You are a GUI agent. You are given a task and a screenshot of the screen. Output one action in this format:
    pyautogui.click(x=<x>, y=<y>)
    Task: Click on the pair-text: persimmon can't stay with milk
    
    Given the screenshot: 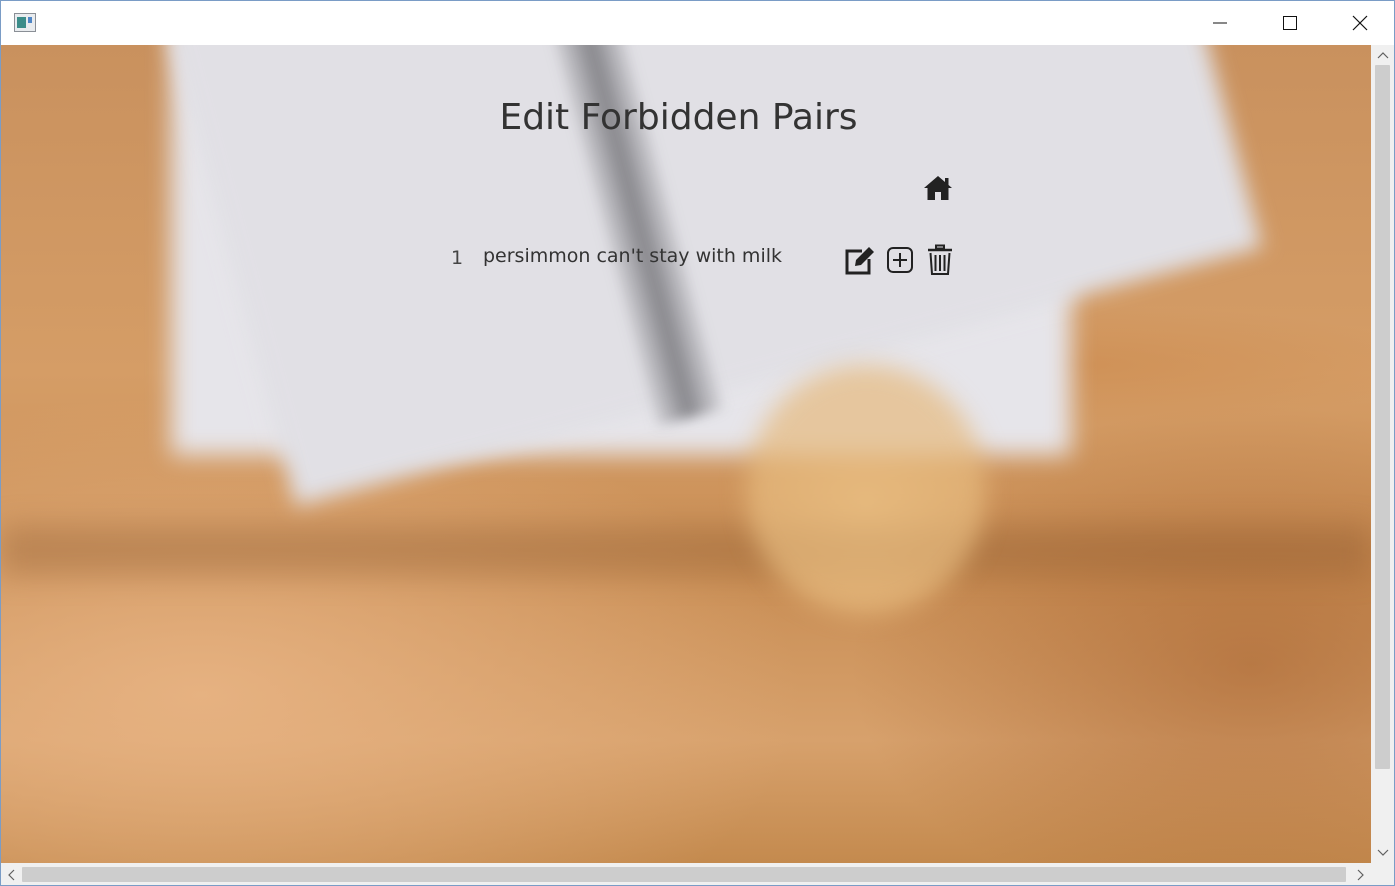 What is the action you would take?
    pyautogui.click(x=632, y=256)
    